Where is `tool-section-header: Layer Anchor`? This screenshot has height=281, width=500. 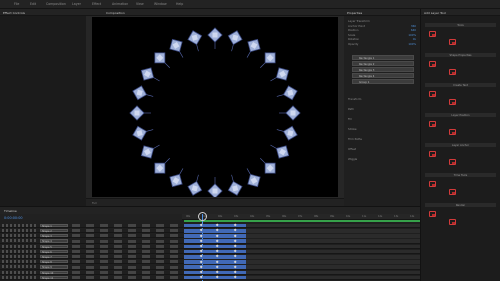 tool-section-header: Layer Anchor is located at coordinates (460, 145).